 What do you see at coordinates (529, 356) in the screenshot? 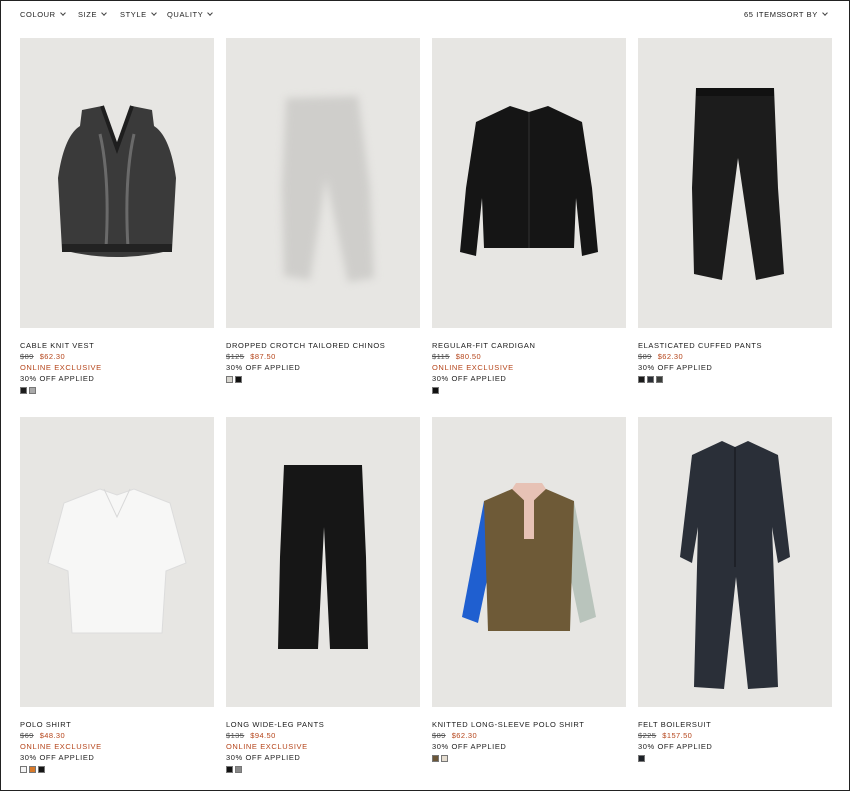
I see `product-price: $115 $80.50` at bounding box center [529, 356].